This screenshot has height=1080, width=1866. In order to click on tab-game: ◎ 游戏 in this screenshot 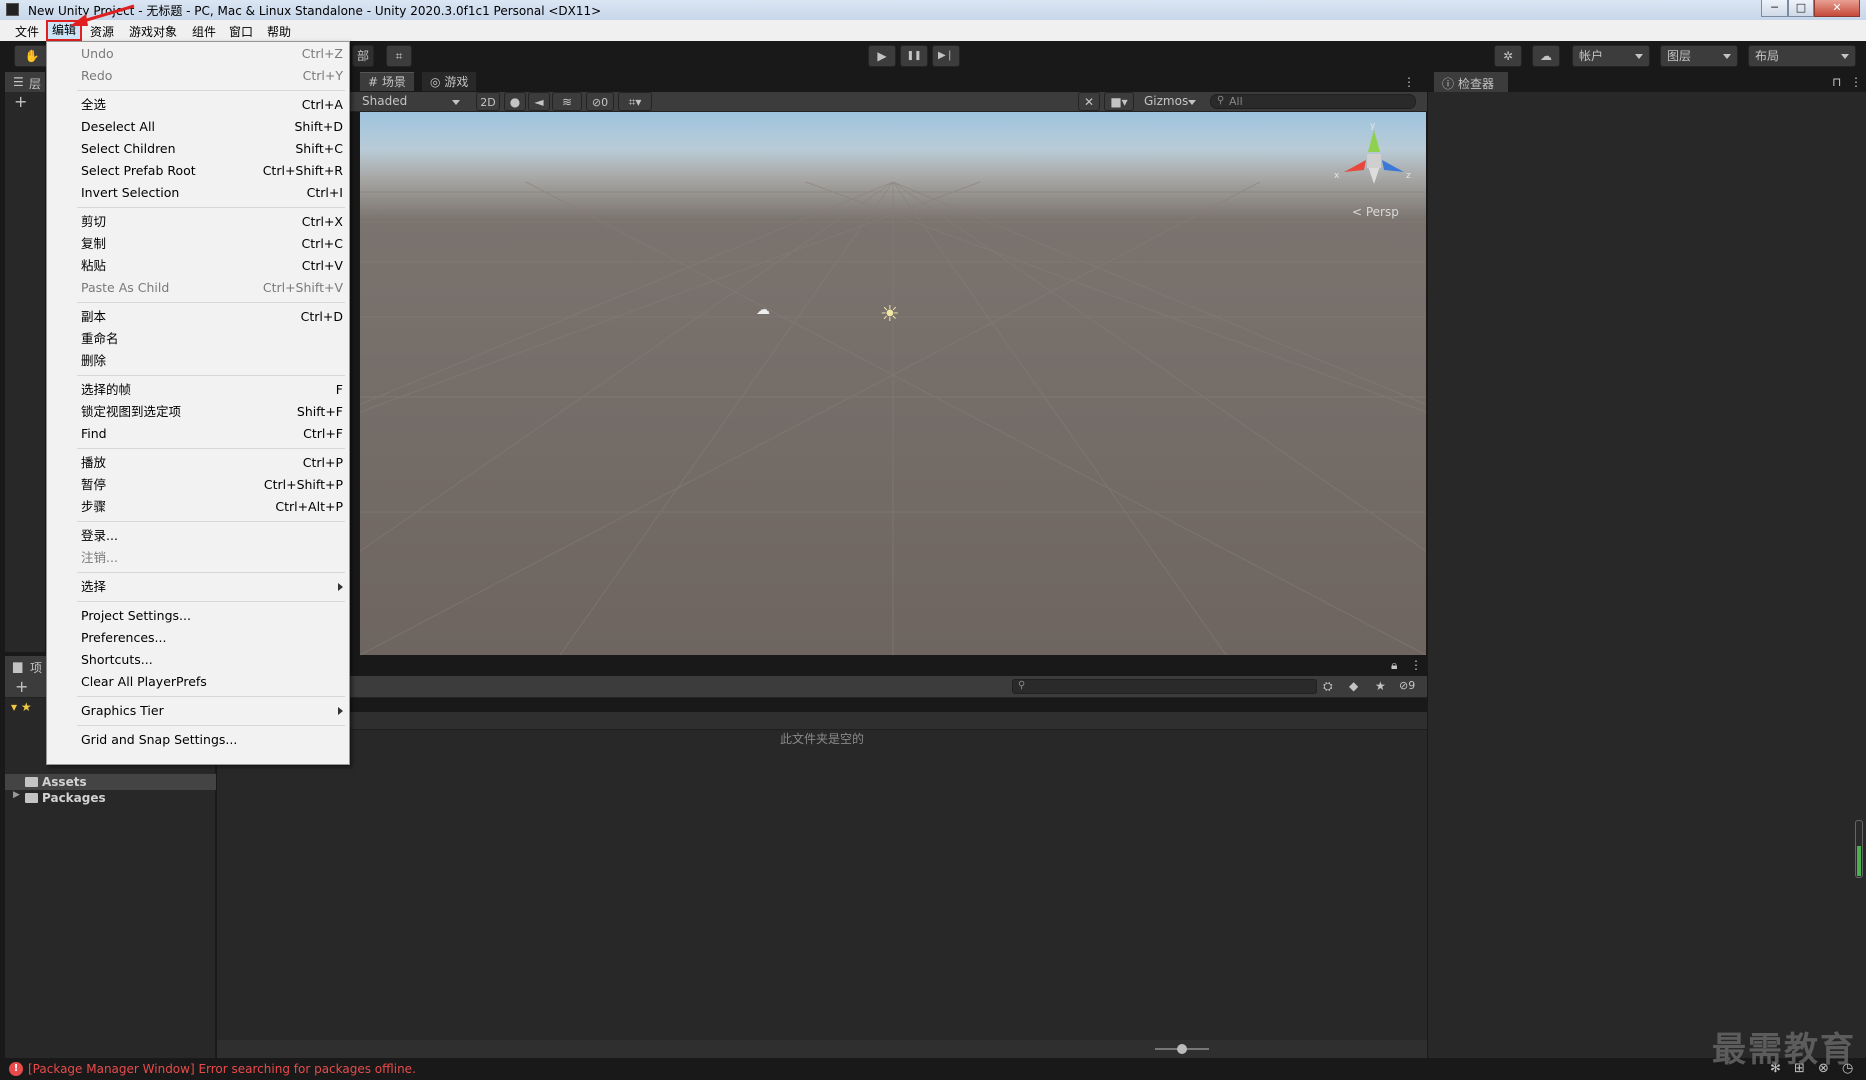, I will do `click(449, 81)`.